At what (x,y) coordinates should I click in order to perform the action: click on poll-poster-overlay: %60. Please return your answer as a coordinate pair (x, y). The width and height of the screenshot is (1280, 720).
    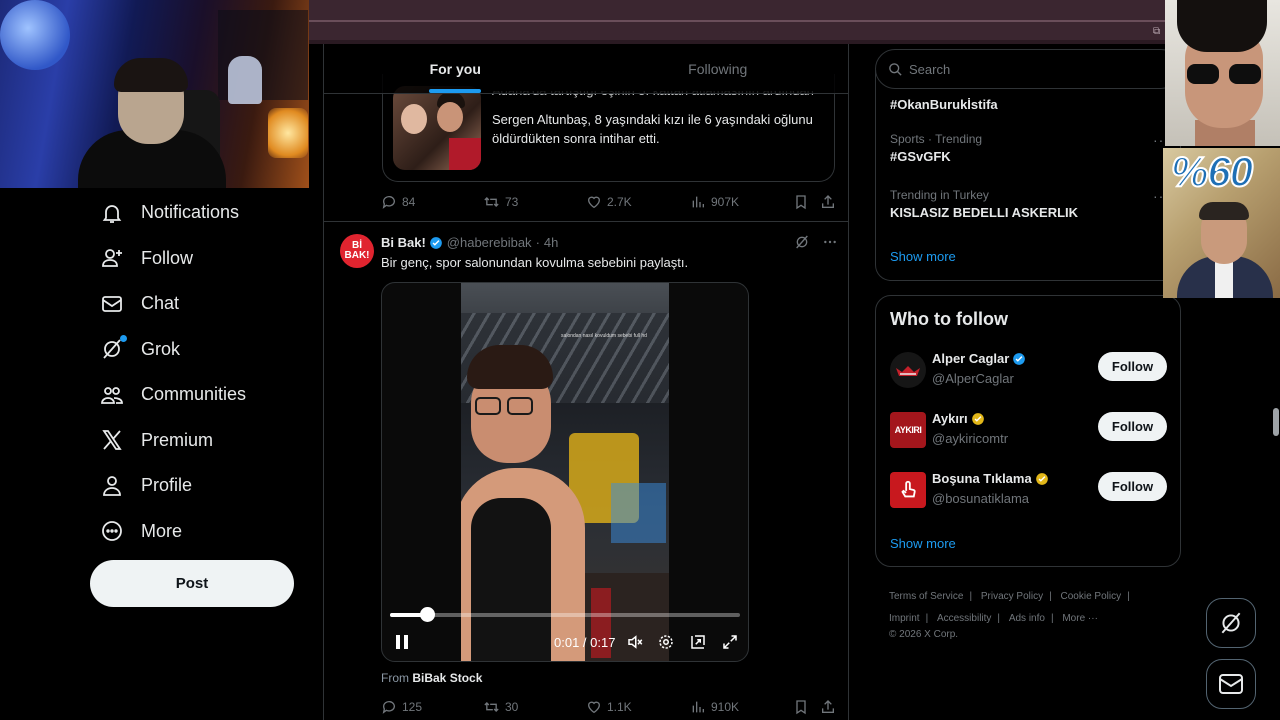
    Looking at the image, I should click on (1221, 223).